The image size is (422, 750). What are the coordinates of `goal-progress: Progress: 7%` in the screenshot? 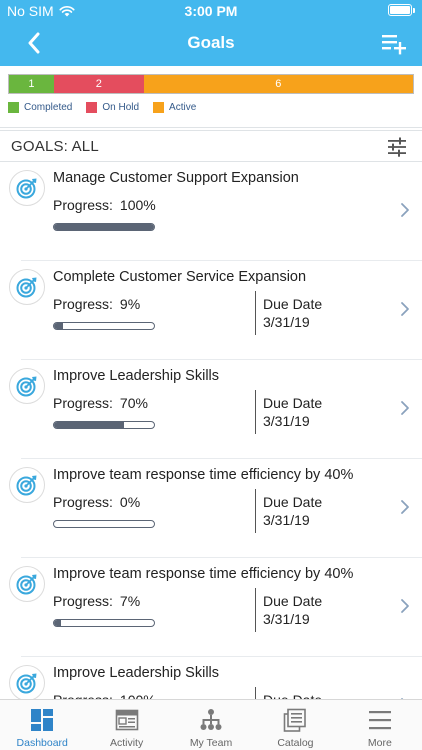 It's located at (96, 601).